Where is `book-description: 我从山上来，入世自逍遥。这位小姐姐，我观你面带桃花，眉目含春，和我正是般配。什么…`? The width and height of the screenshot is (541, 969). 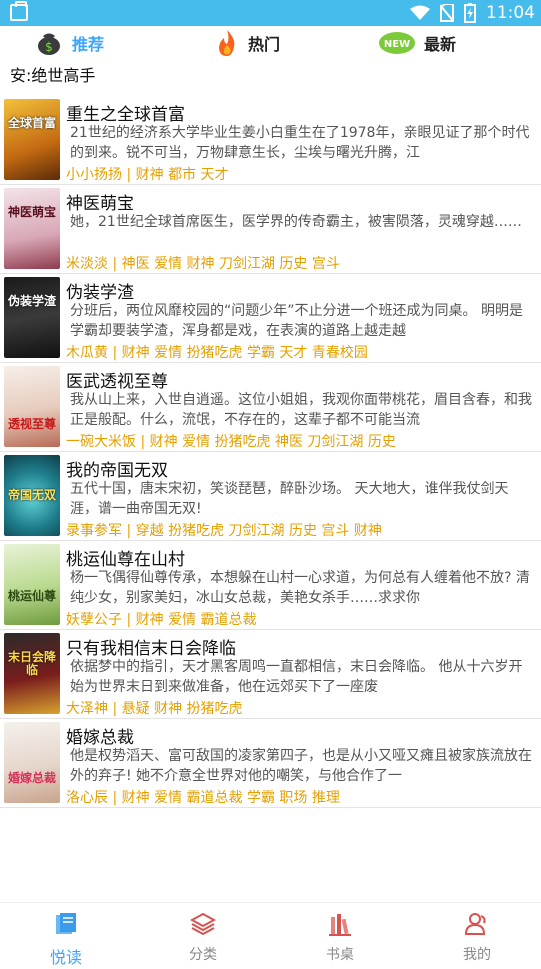 book-description: 我从山上来，入世自逍遥。这位小姐姐，我观你面带桃花，眉目含春，和我正是般配。什么… is located at coordinates (301, 410).